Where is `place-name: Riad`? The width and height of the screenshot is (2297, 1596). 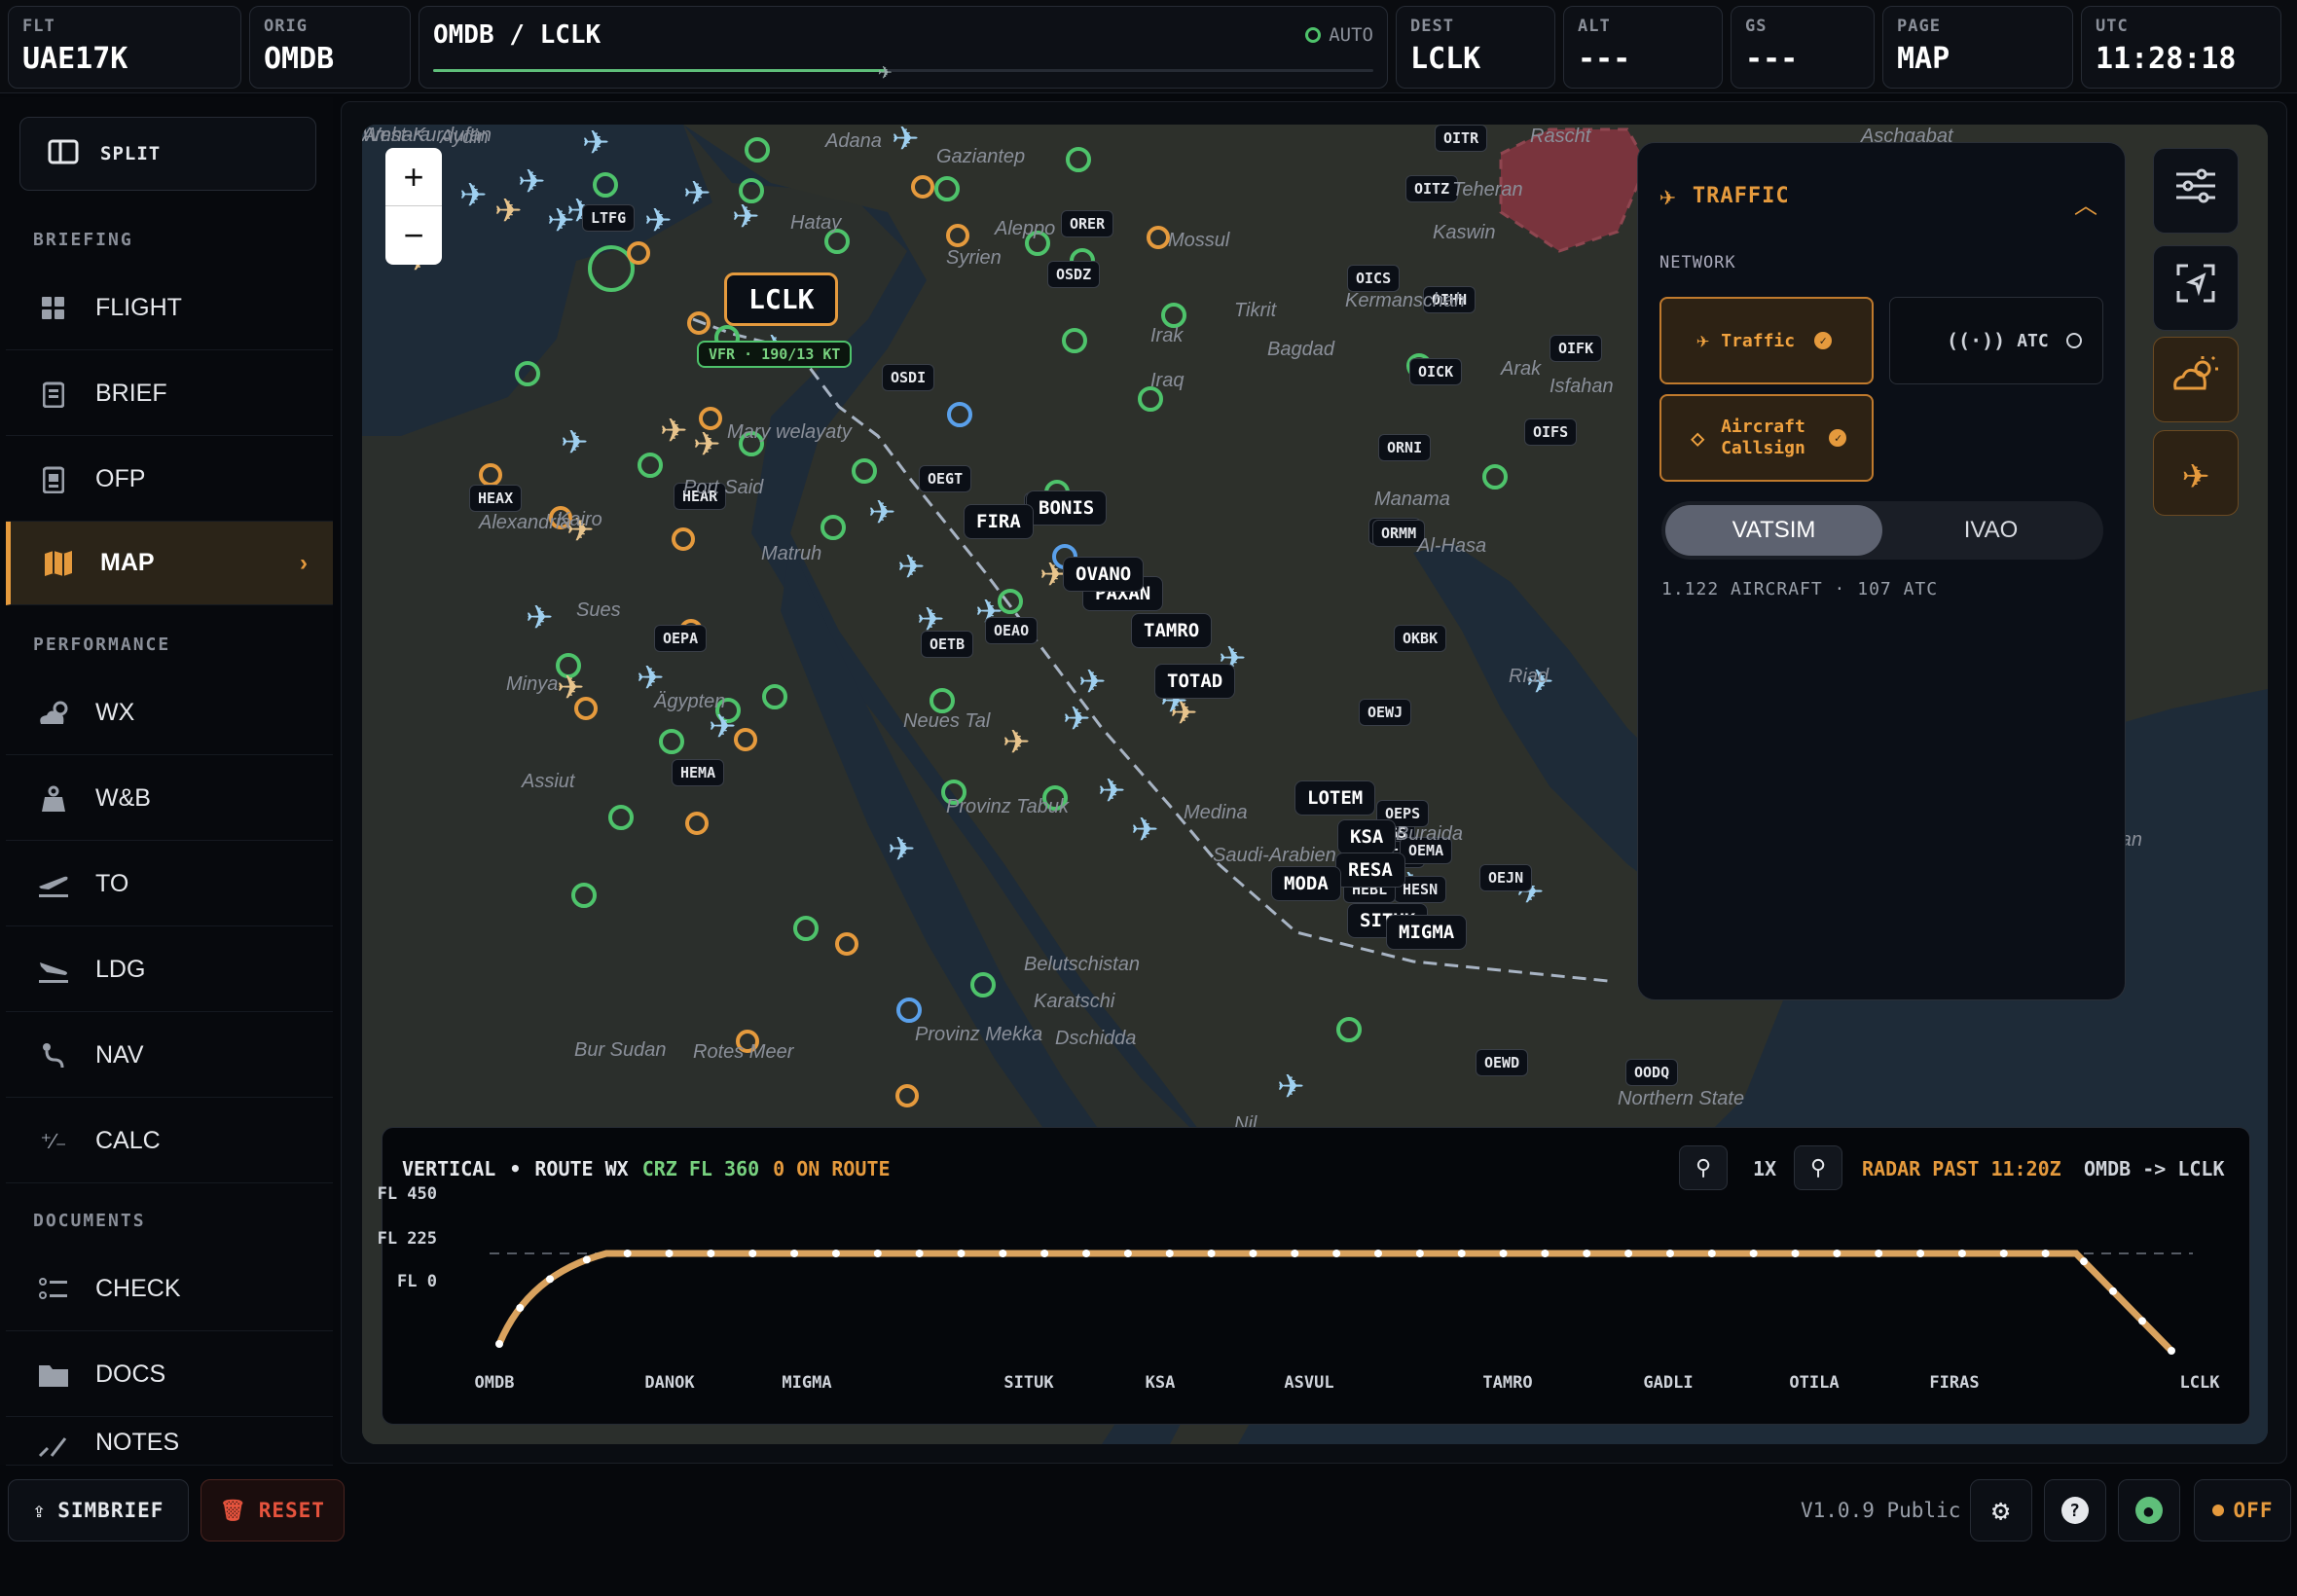
place-name: Riad is located at coordinates (1529, 677).